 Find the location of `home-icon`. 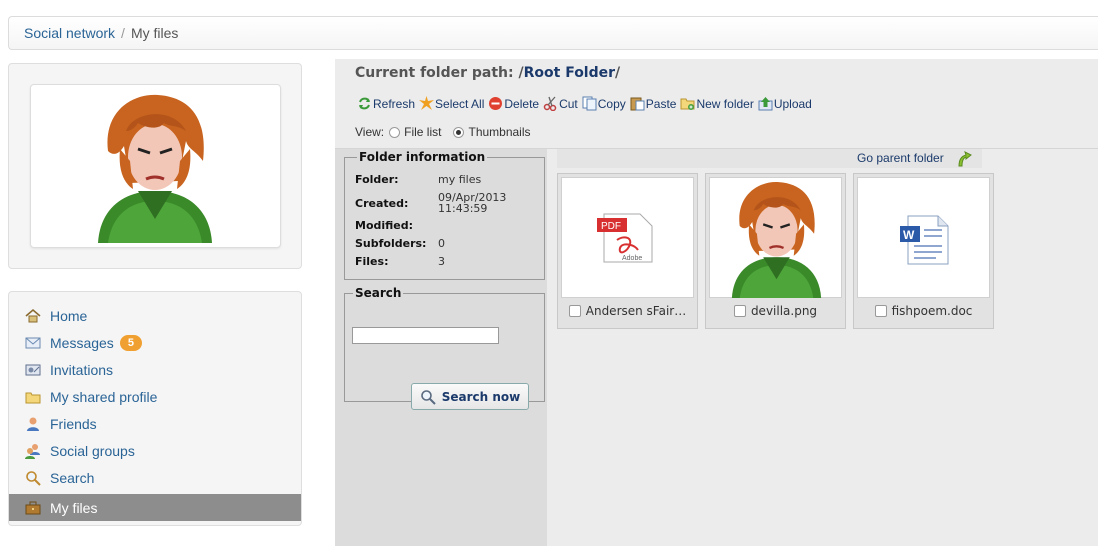

home-icon is located at coordinates (33, 316).